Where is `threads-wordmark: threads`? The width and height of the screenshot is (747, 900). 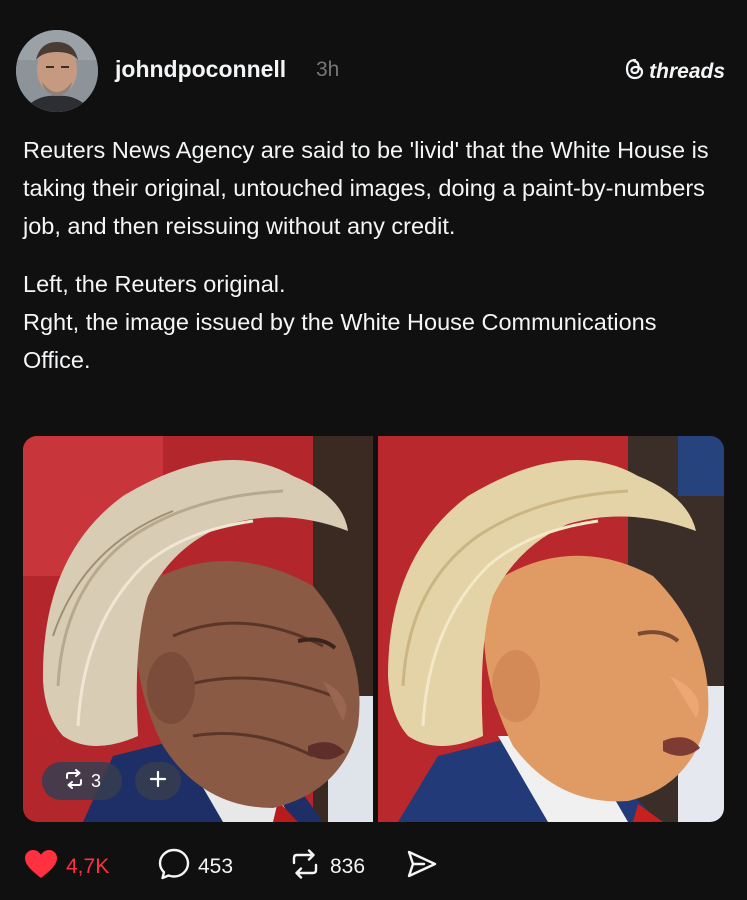
threads-wordmark: threads is located at coordinates (687, 71).